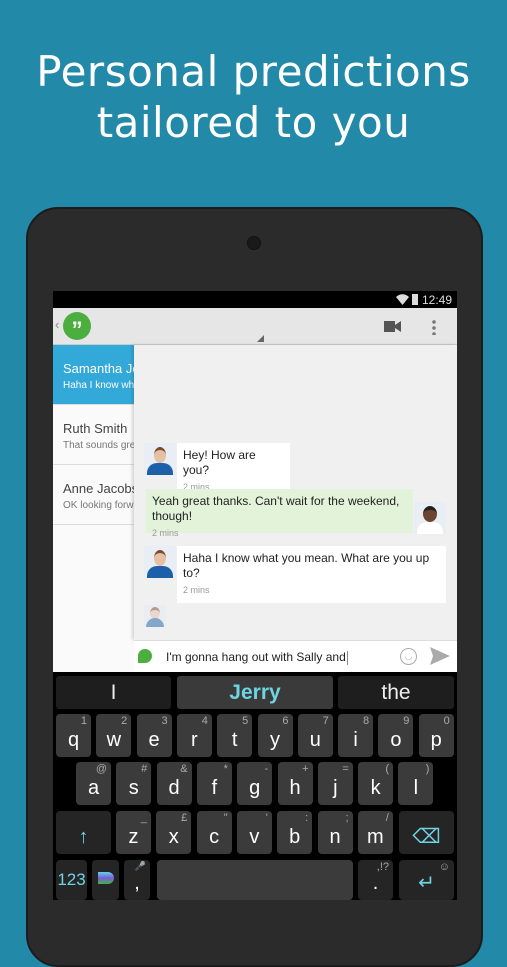 This screenshot has height=967, width=507. I want to click on key-secondary-label: ;, so click(347, 818).